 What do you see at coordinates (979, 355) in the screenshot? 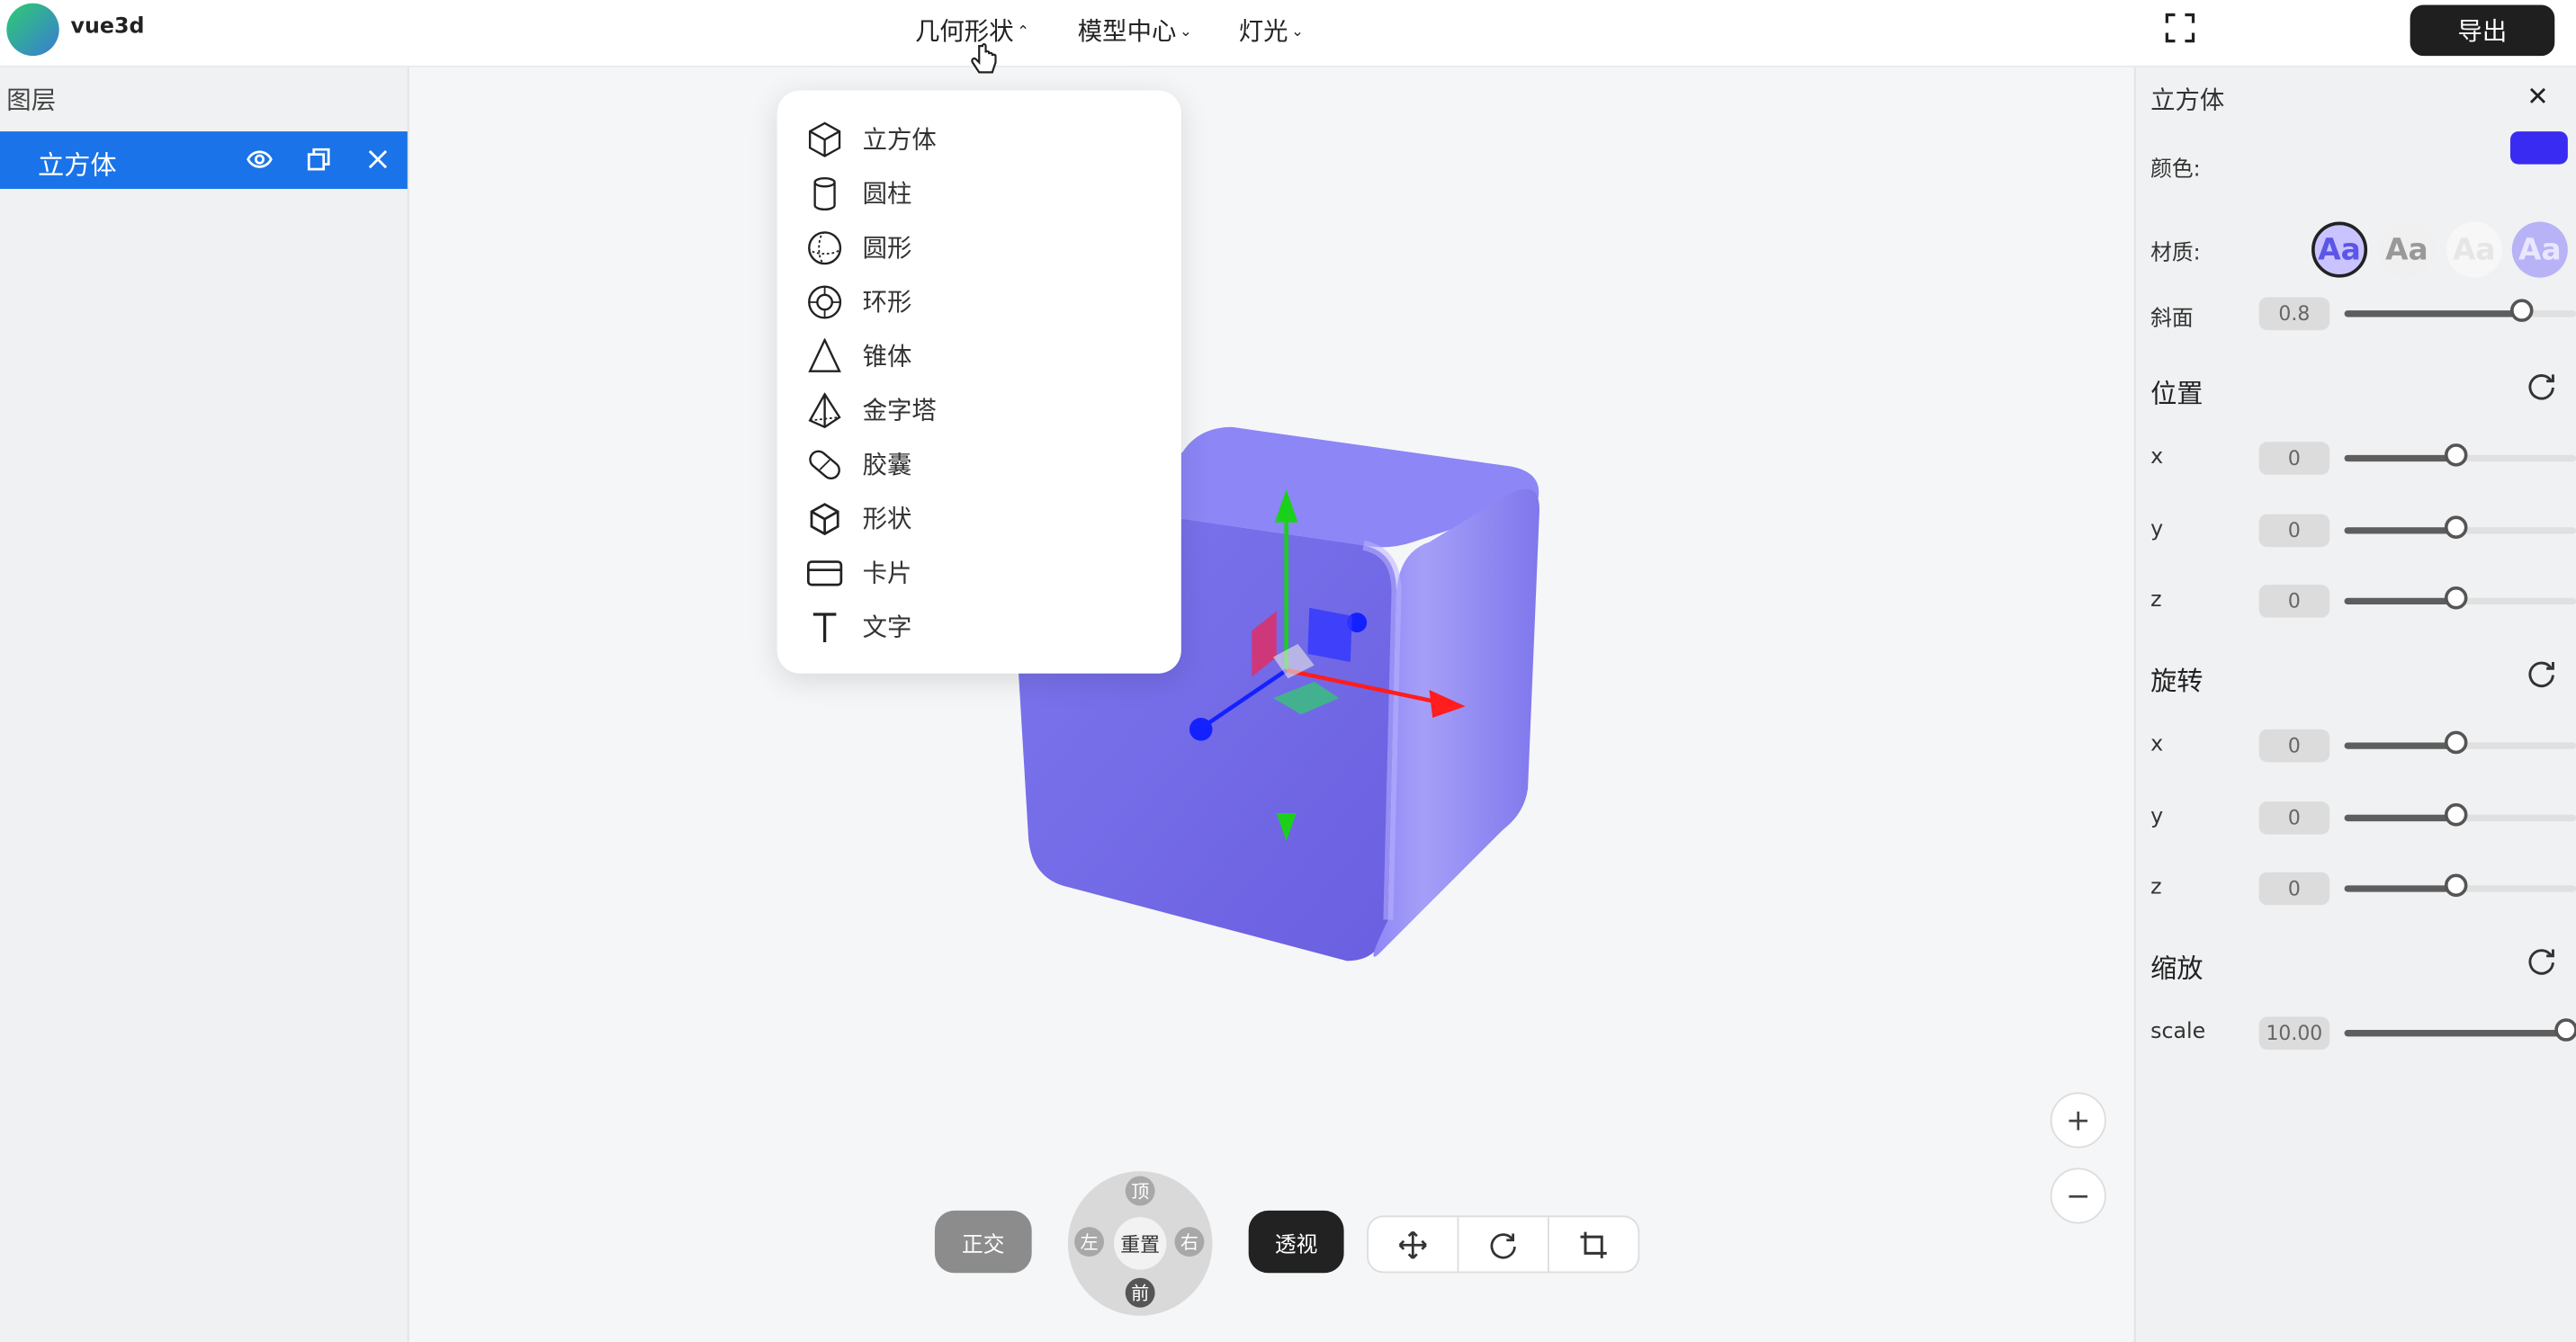
I see `dropdown-item-cone: 锥体` at bounding box center [979, 355].